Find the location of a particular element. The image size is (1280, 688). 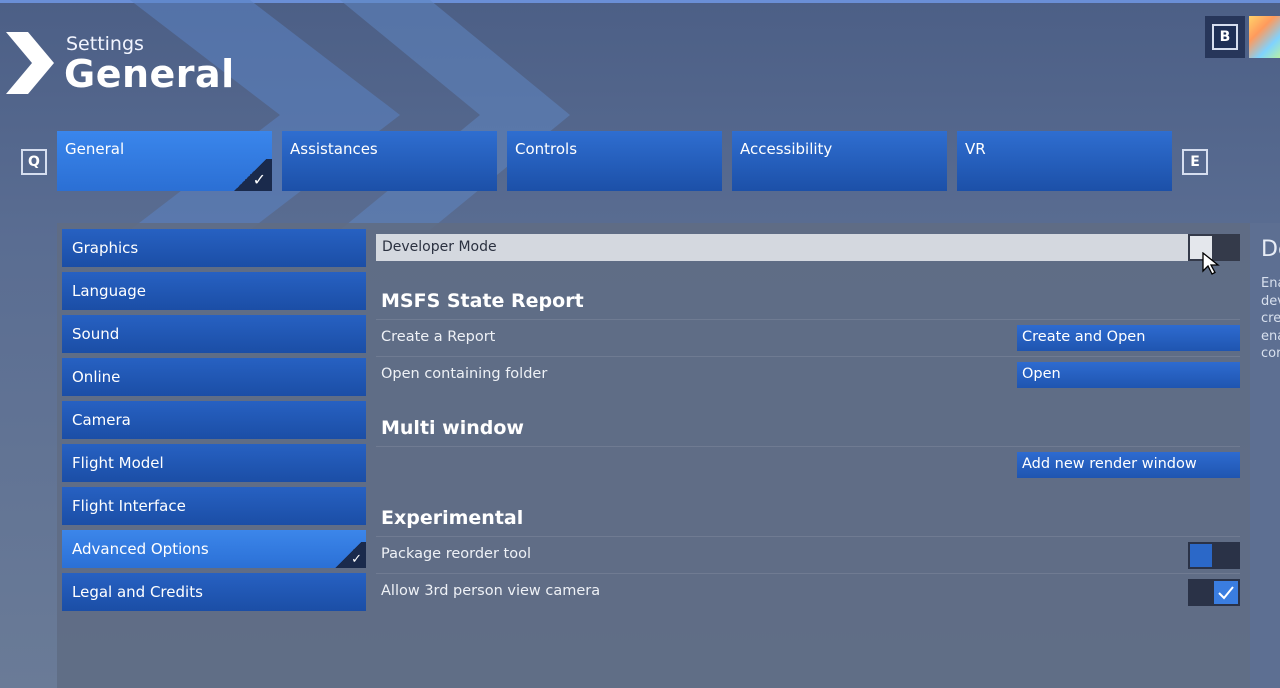

third-person-camera-label: Allow 3rd person view camera is located at coordinates (491, 591).